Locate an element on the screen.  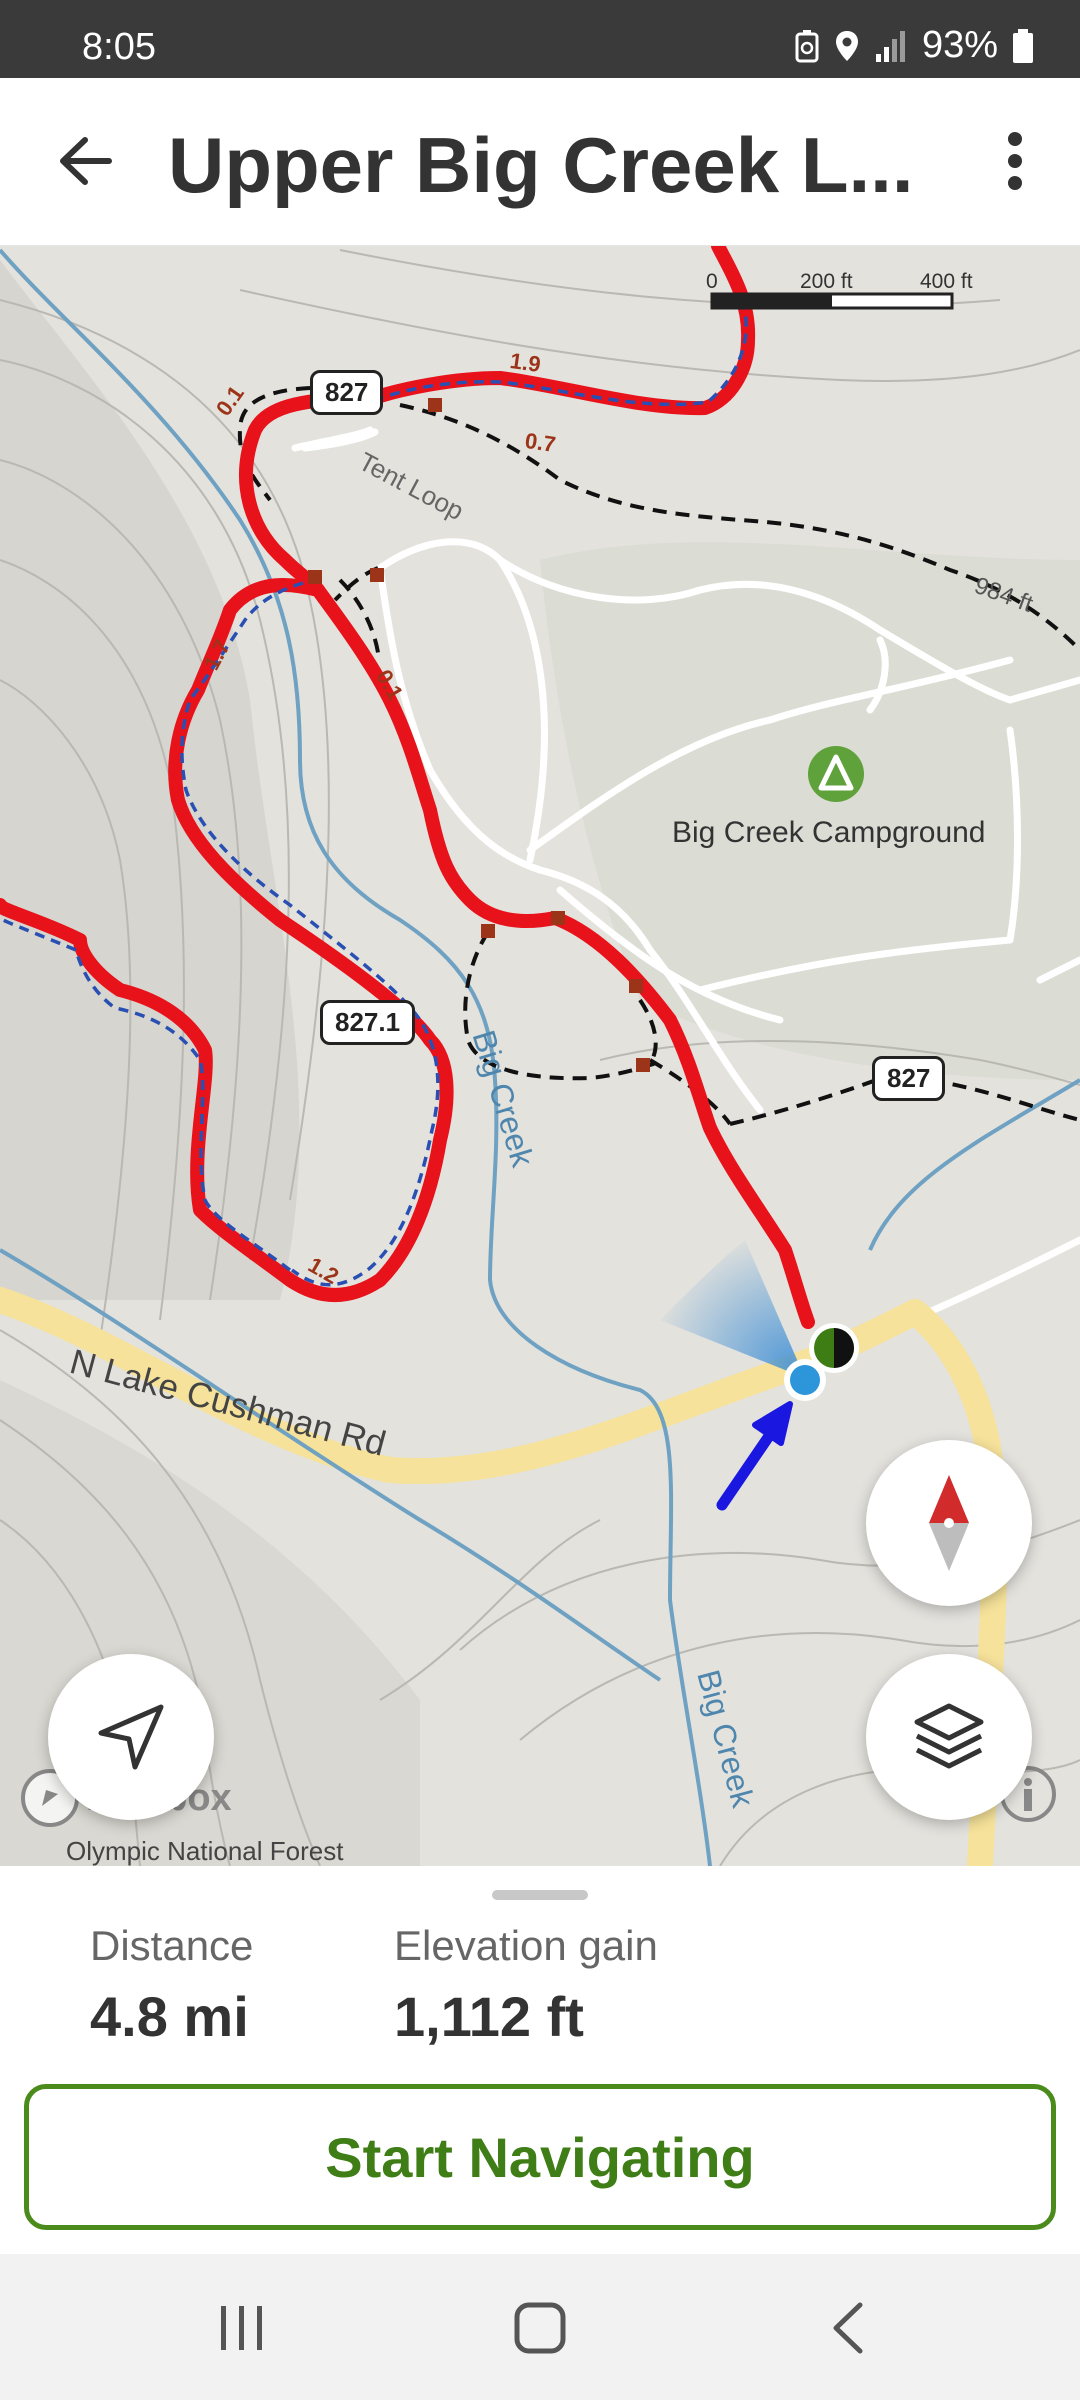
compass-button is located at coordinates (949, 1523).